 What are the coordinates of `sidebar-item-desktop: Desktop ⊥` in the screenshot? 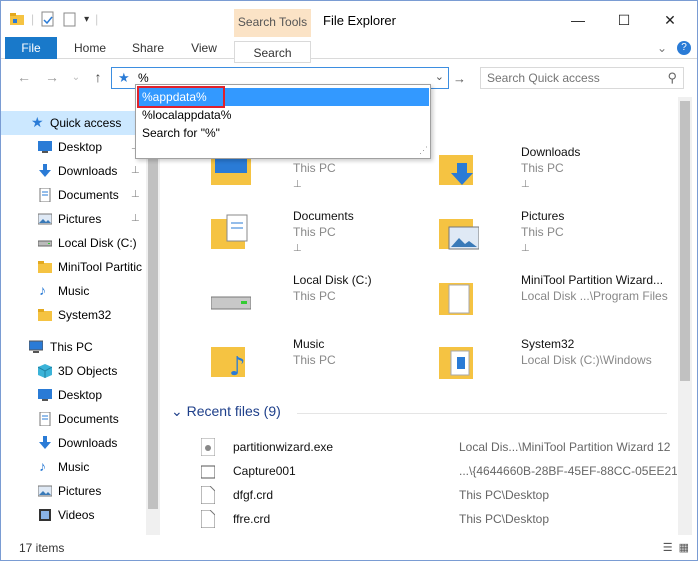 It's located at (73, 147).